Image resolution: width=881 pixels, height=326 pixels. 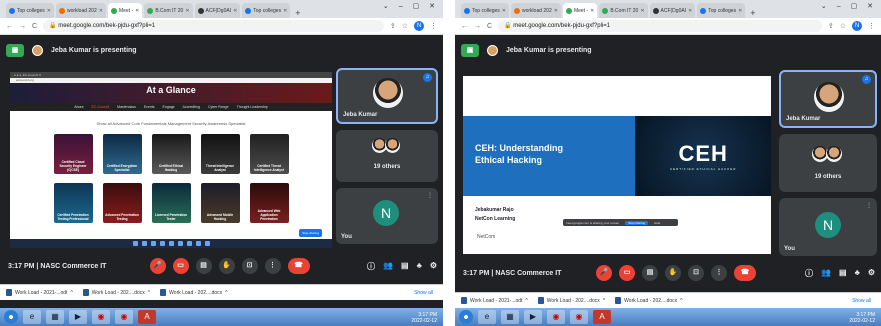 I want to click on stop-sharing-button: Stop sharing, so click(x=637, y=222).